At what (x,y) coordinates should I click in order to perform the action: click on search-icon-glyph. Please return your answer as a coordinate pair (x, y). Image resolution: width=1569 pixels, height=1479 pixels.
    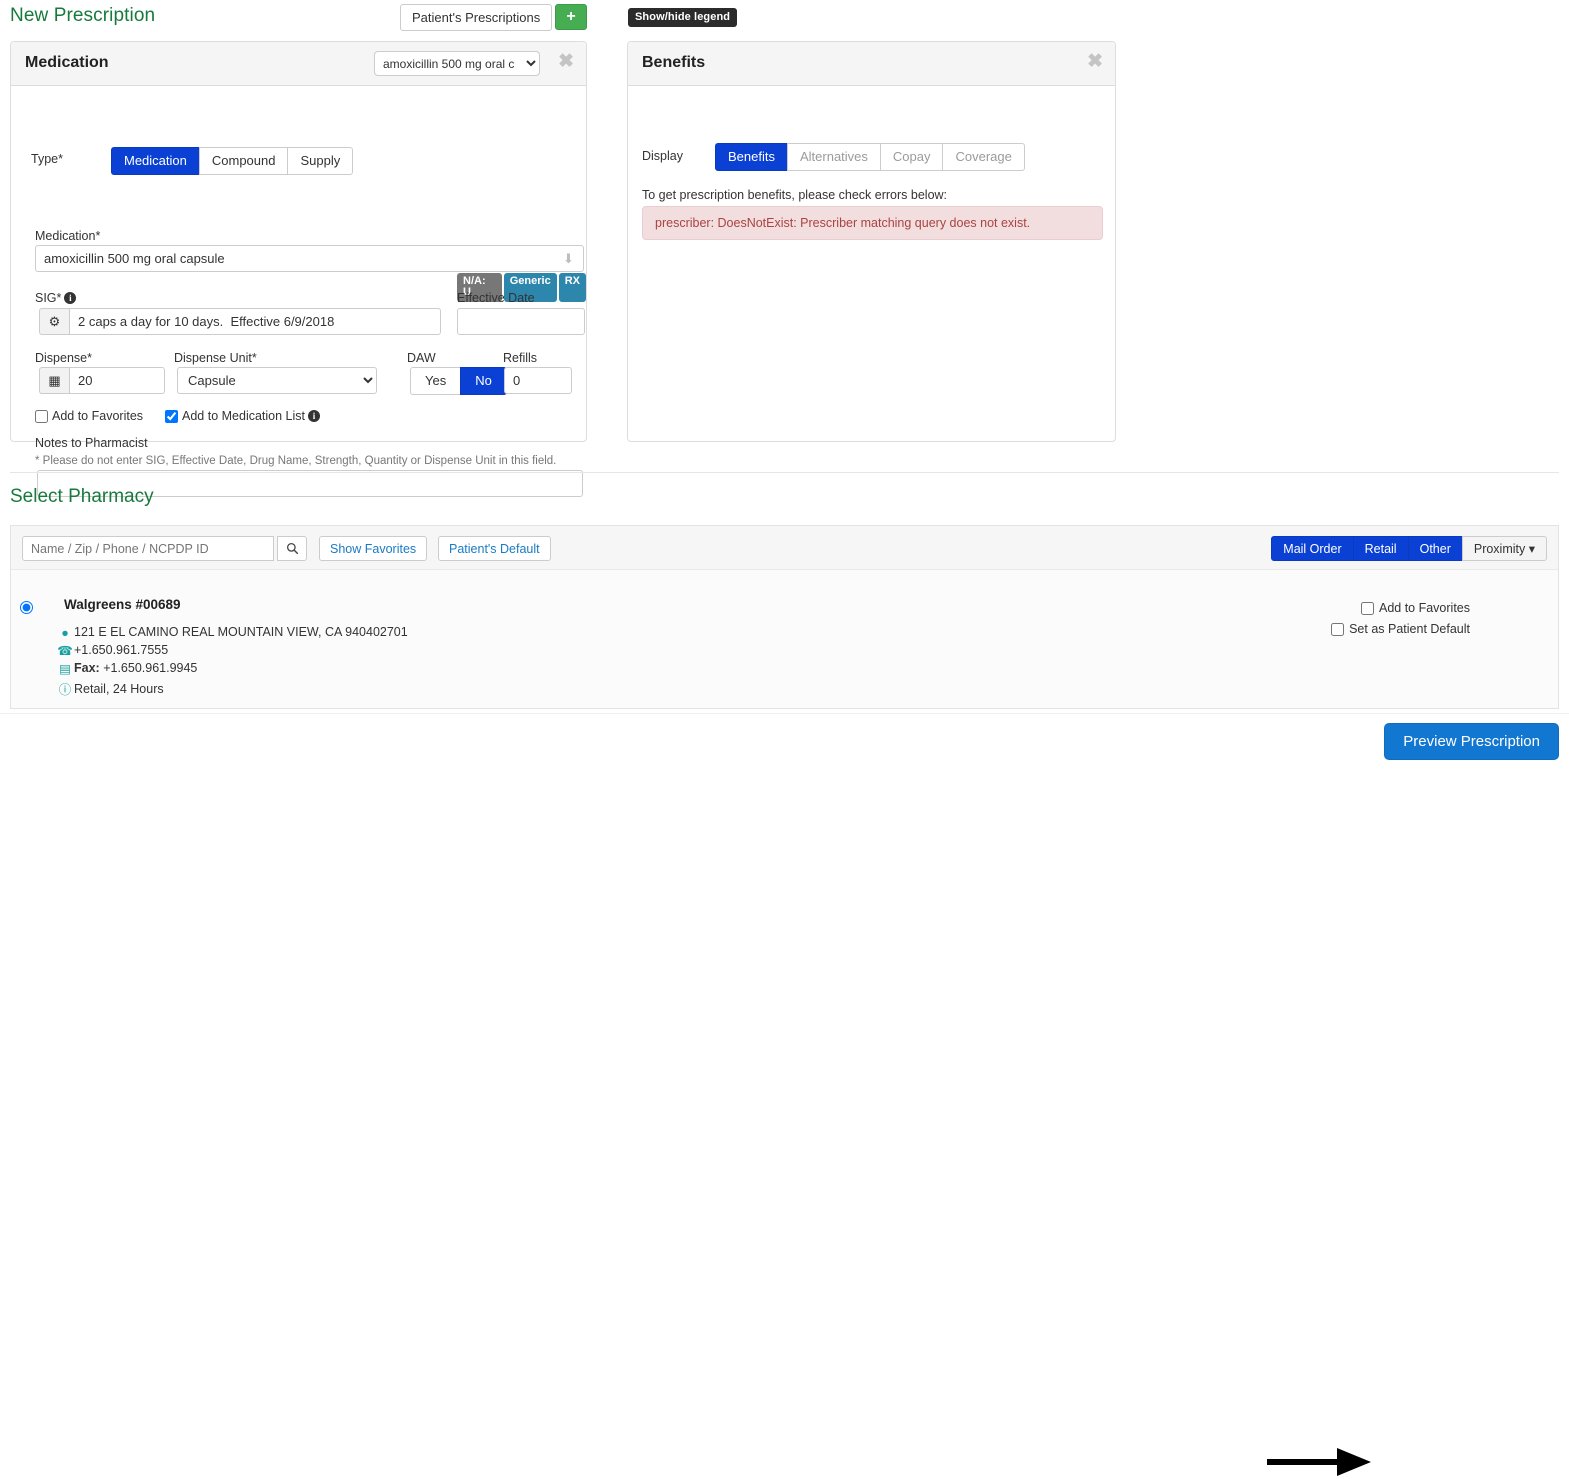
    Looking at the image, I should click on (292, 548).